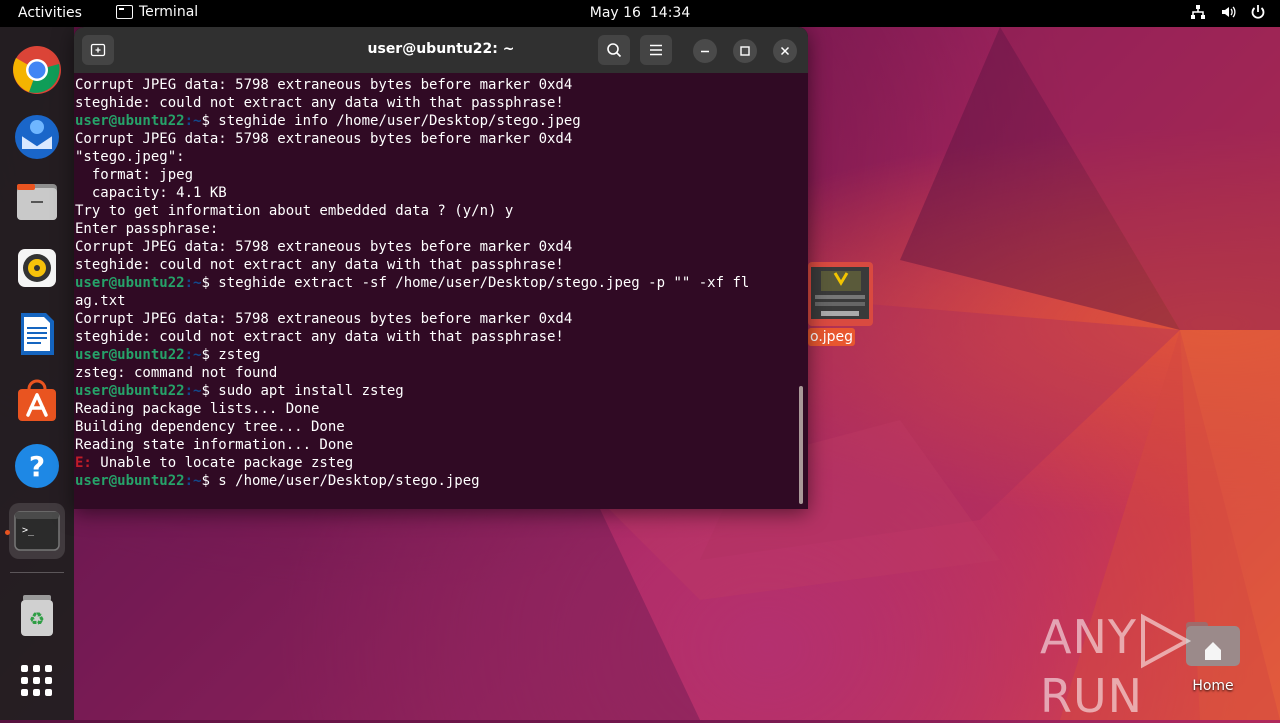  I want to click on dock-trash: ♻, so click(37, 615).